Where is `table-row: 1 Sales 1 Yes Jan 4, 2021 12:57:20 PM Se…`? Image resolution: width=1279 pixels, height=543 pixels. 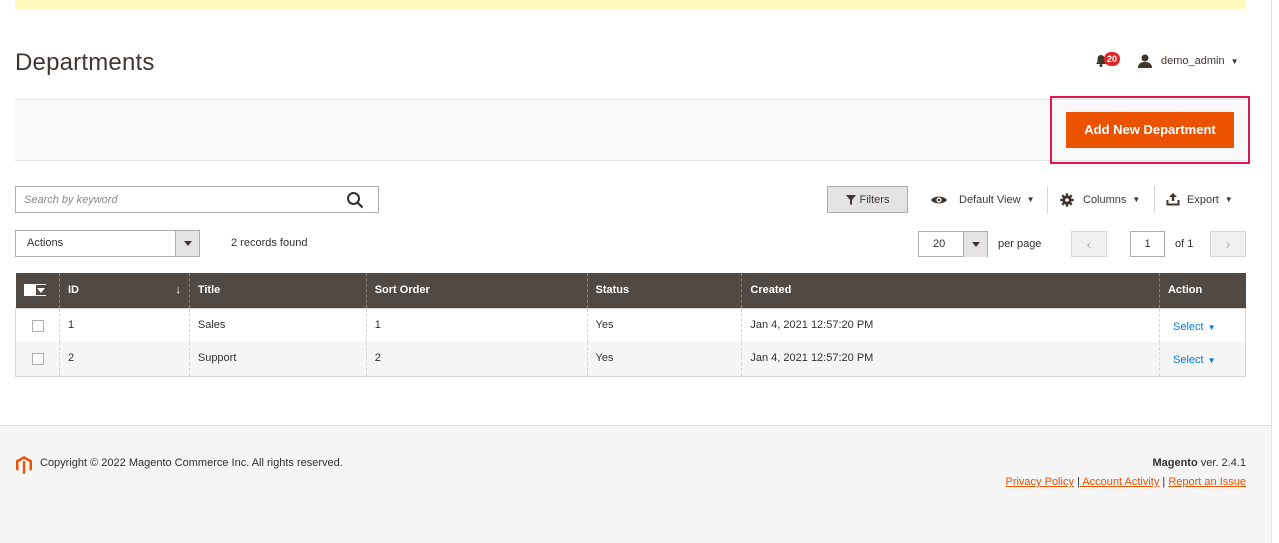 table-row: 1 Sales 1 Yes Jan 4, 2021 12:57:20 PM Se… is located at coordinates (630, 325).